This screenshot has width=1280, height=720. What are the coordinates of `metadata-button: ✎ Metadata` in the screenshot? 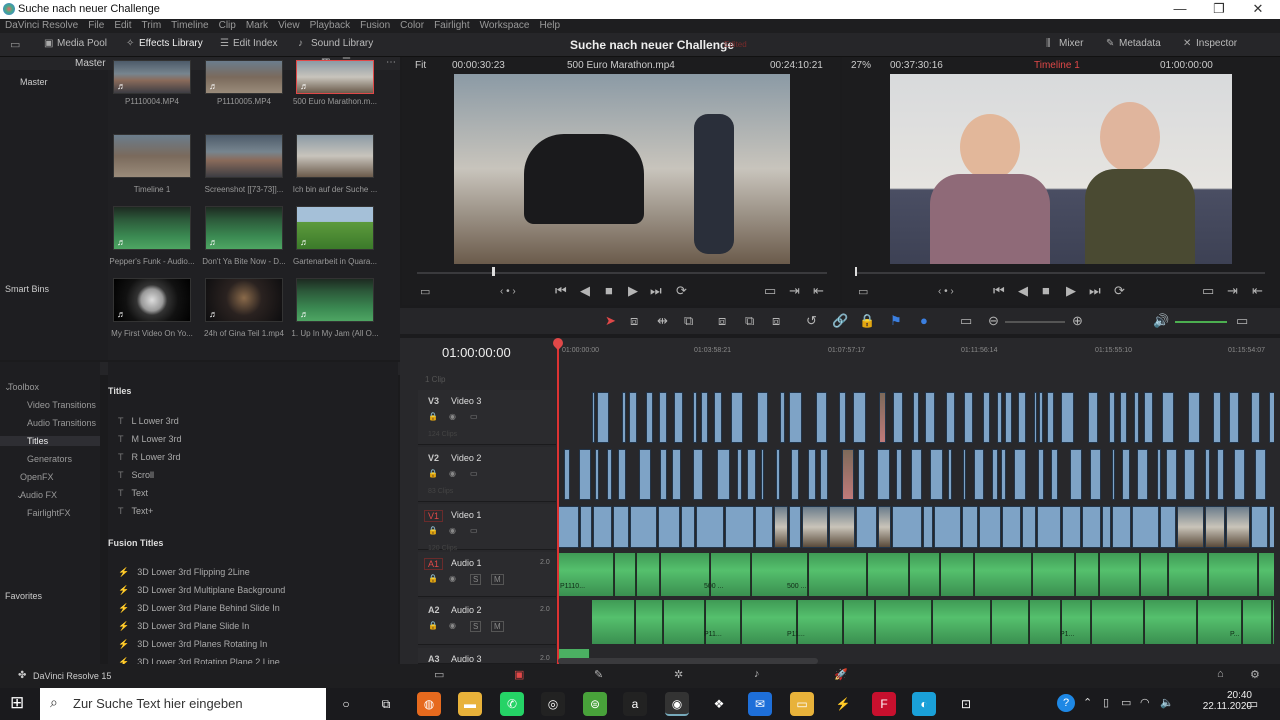 It's located at (1133, 43).